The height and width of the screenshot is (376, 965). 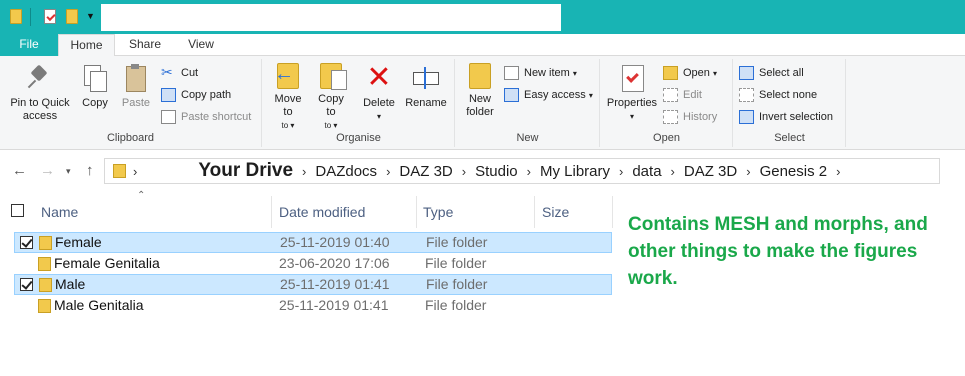 What do you see at coordinates (216, 117) in the screenshot?
I see `paste-shortcut-label: Paste shortcut` at bounding box center [216, 117].